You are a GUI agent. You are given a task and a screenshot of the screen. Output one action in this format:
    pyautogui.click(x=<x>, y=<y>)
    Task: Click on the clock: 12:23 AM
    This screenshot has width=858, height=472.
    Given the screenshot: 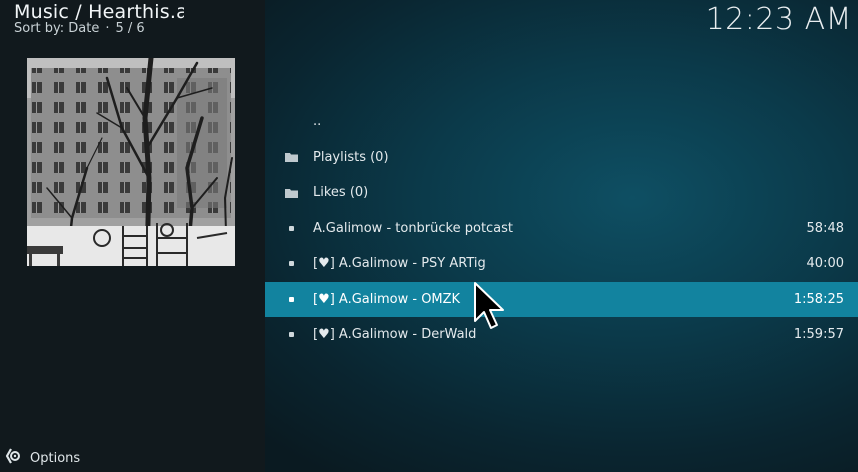 What is the action you would take?
    pyautogui.click(x=778, y=19)
    